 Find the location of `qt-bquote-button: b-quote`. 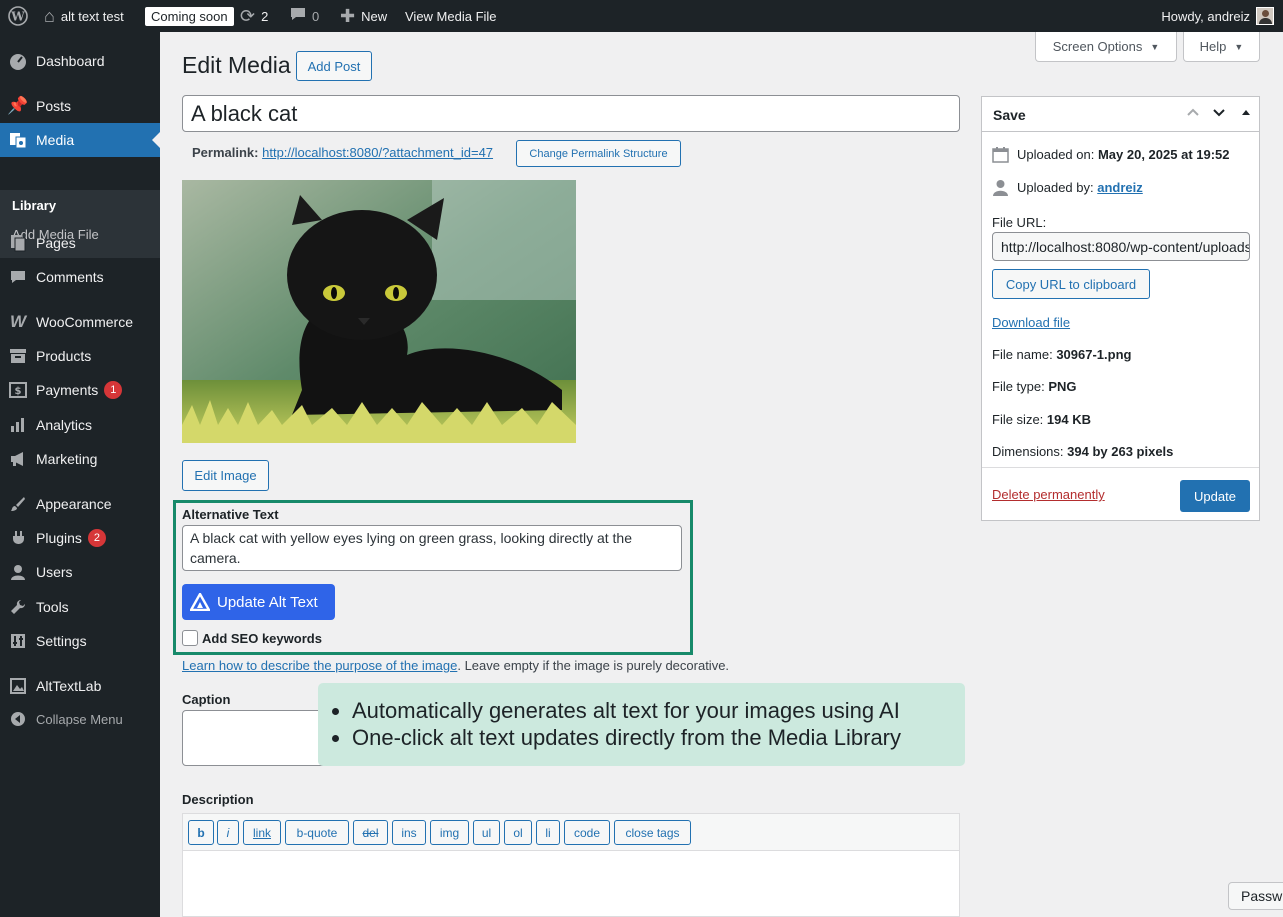

qt-bquote-button: b-quote is located at coordinates (317, 832).